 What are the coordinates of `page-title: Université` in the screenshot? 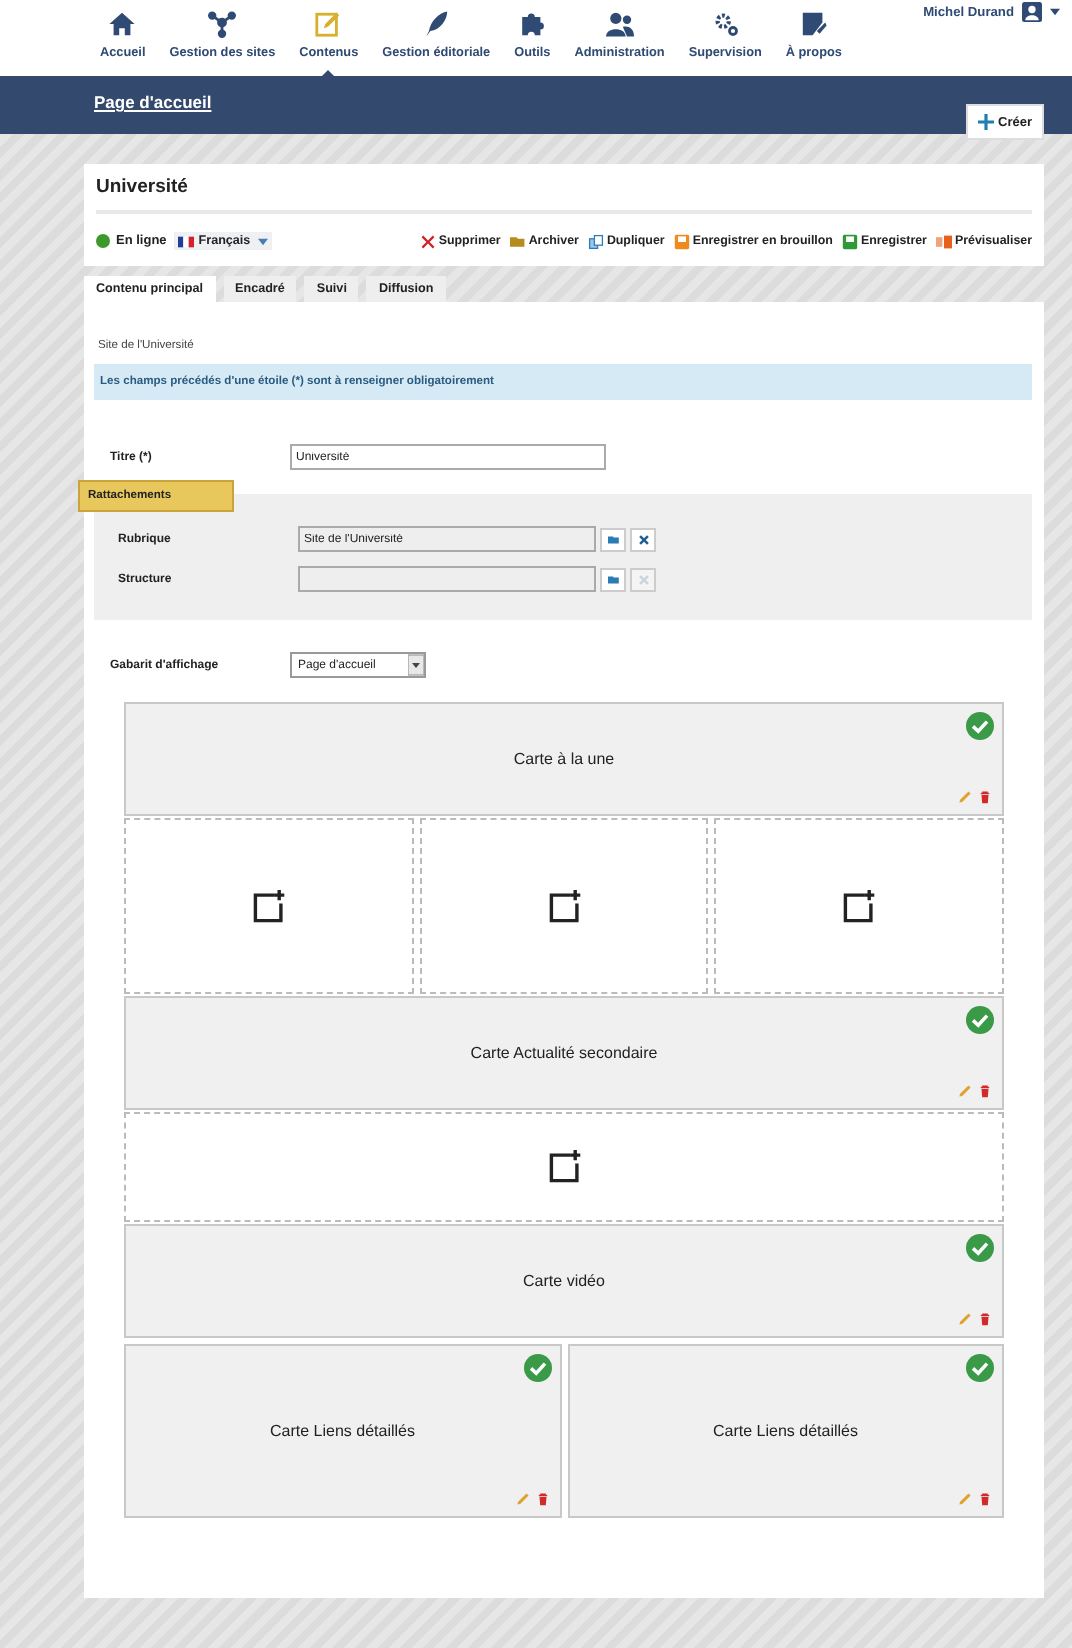 It's located at (564, 195).